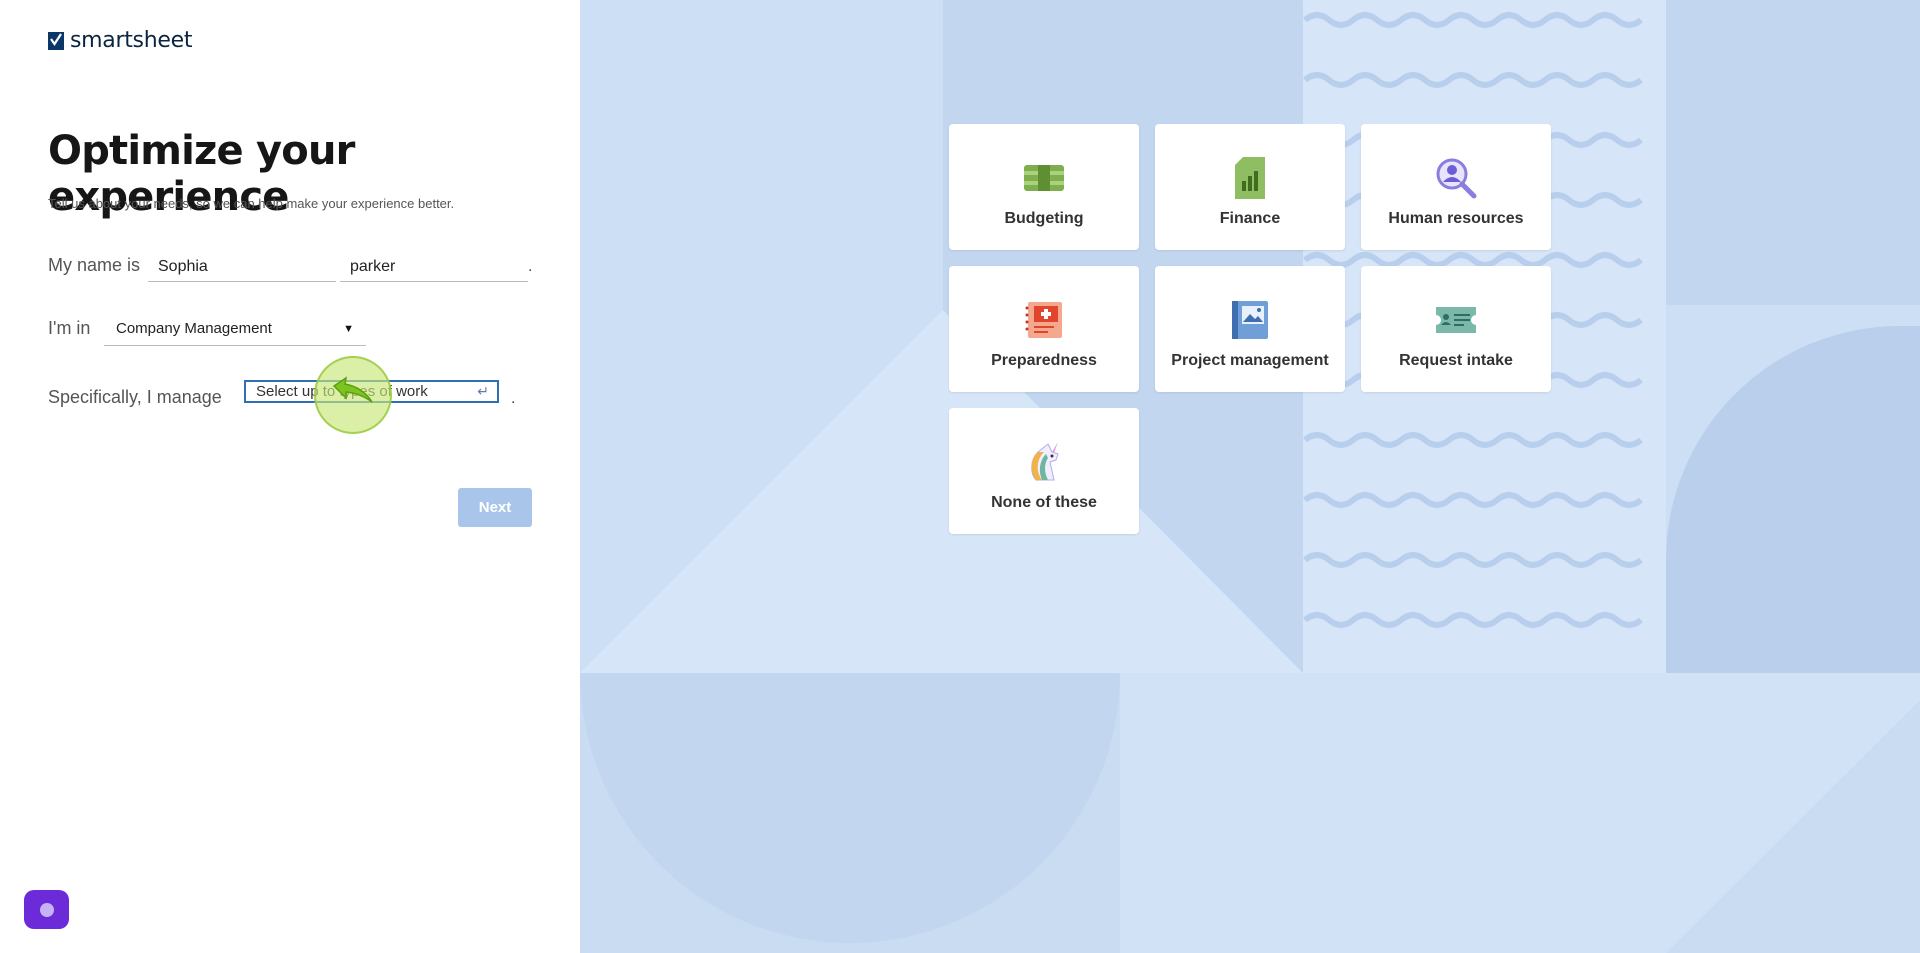  I want to click on logo-text: smartsheet, so click(131, 40).